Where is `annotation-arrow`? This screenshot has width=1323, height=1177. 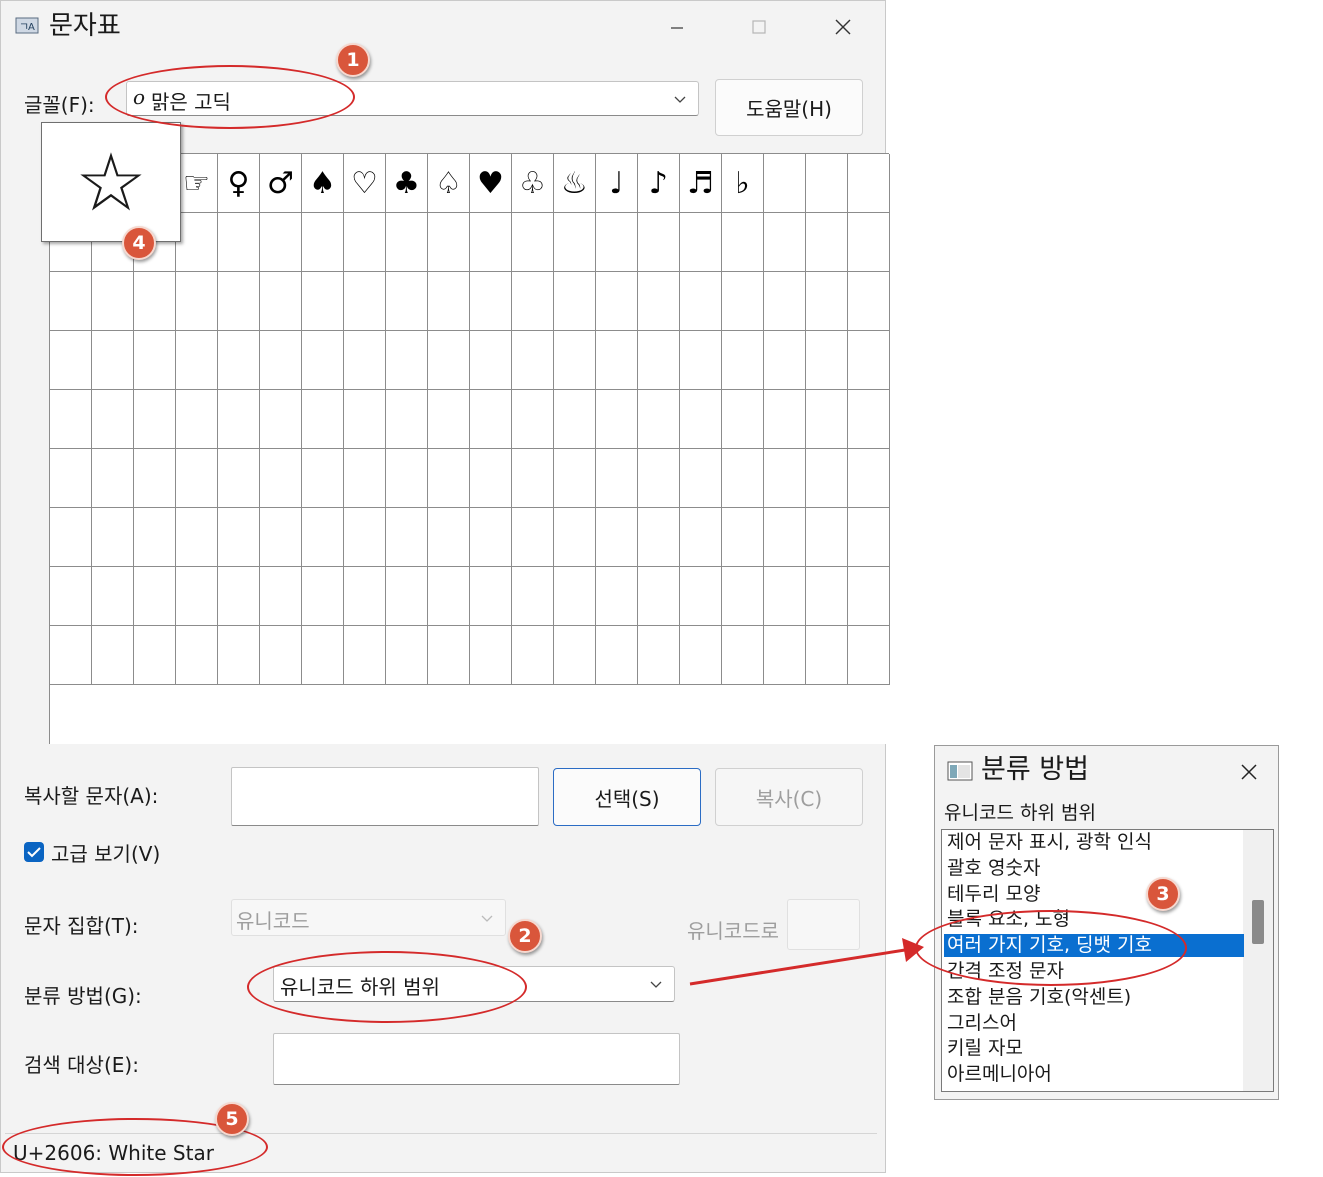 annotation-arrow is located at coordinates (806, 962).